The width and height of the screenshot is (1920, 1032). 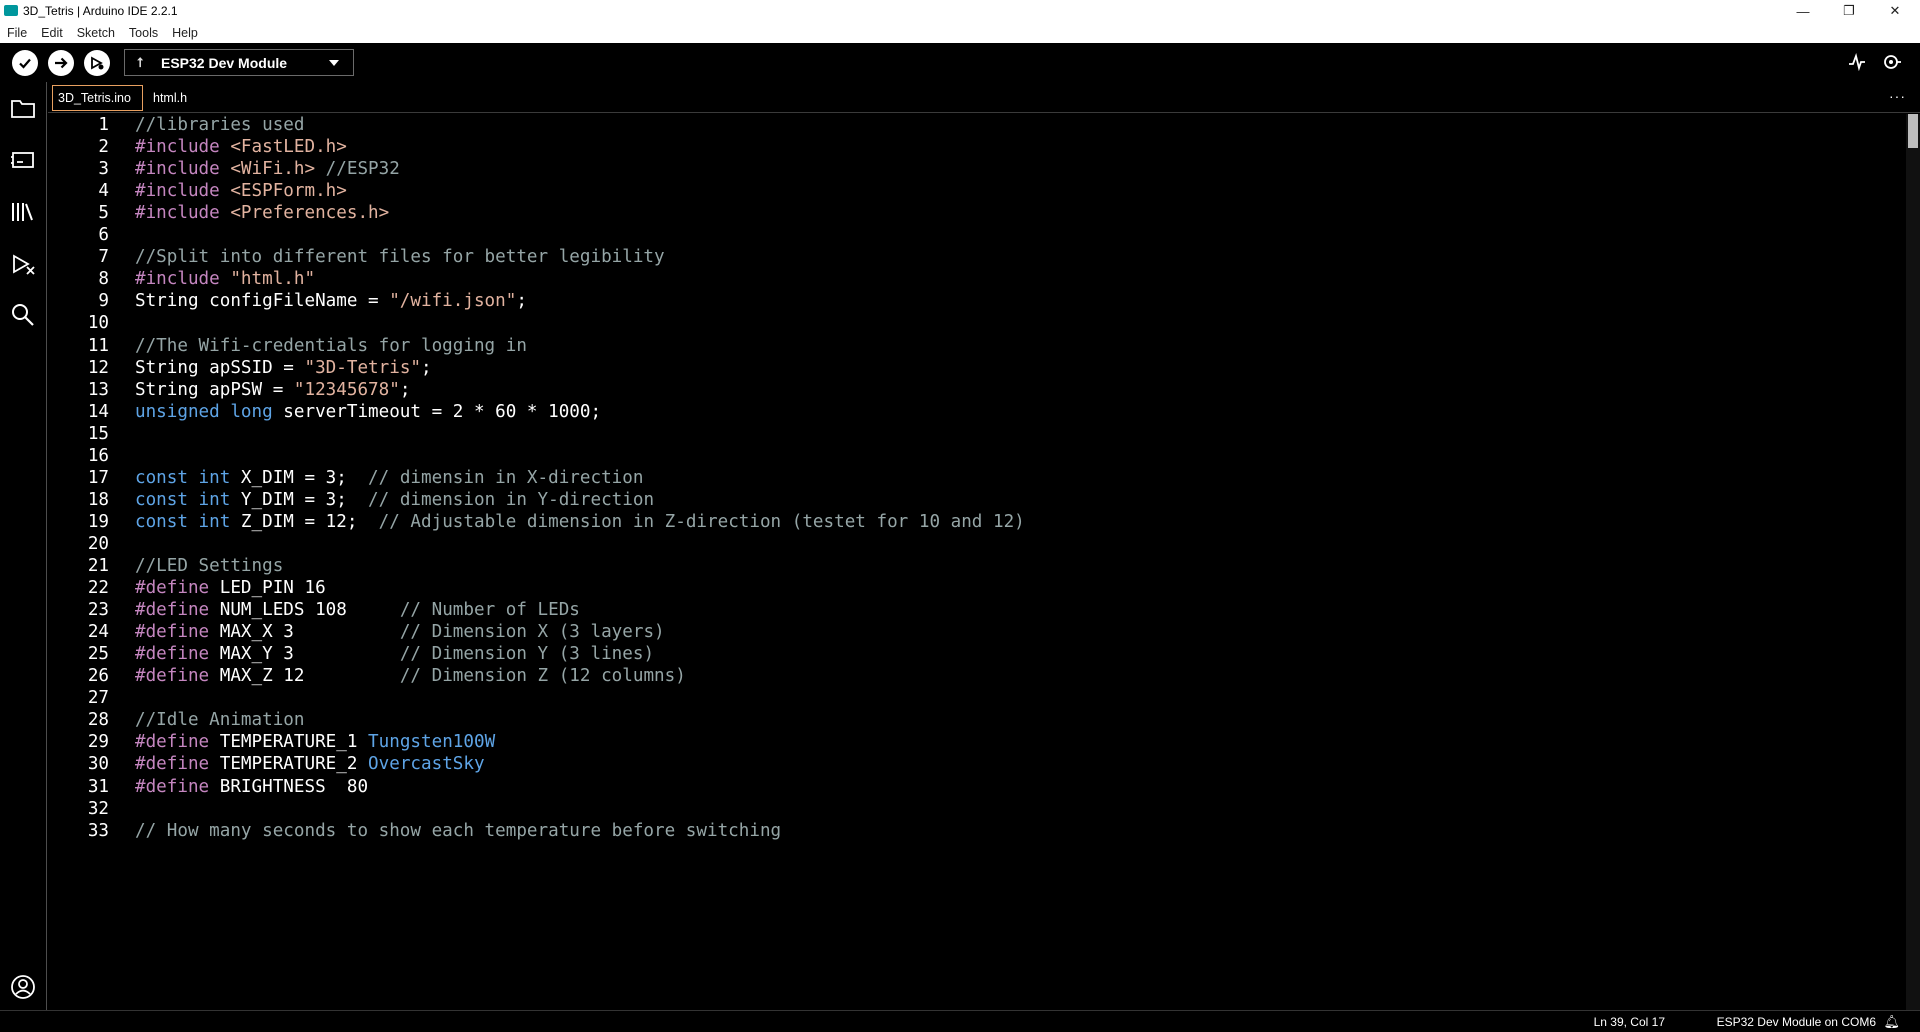 I want to click on menu-sketch: Sketch, so click(x=96, y=33).